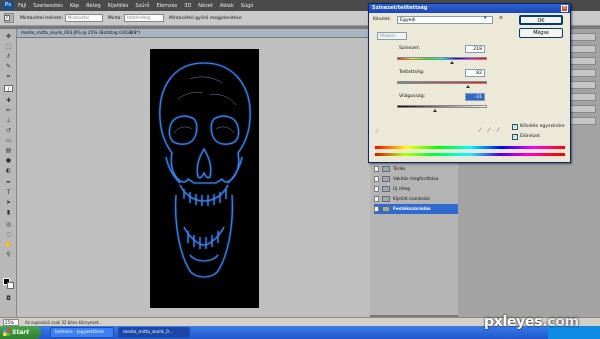 This screenshot has height=339, width=600. Describe the element at coordinates (205, 170) in the screenshot. I see `skull-image` at that location.